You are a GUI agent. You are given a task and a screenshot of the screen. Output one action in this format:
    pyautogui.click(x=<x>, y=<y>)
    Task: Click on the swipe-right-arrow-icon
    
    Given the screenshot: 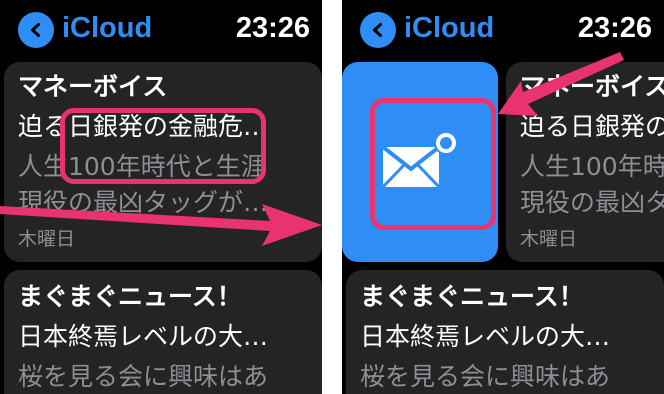 What is the action you would take?
    pyautogui.click(x=161, y=225)
    